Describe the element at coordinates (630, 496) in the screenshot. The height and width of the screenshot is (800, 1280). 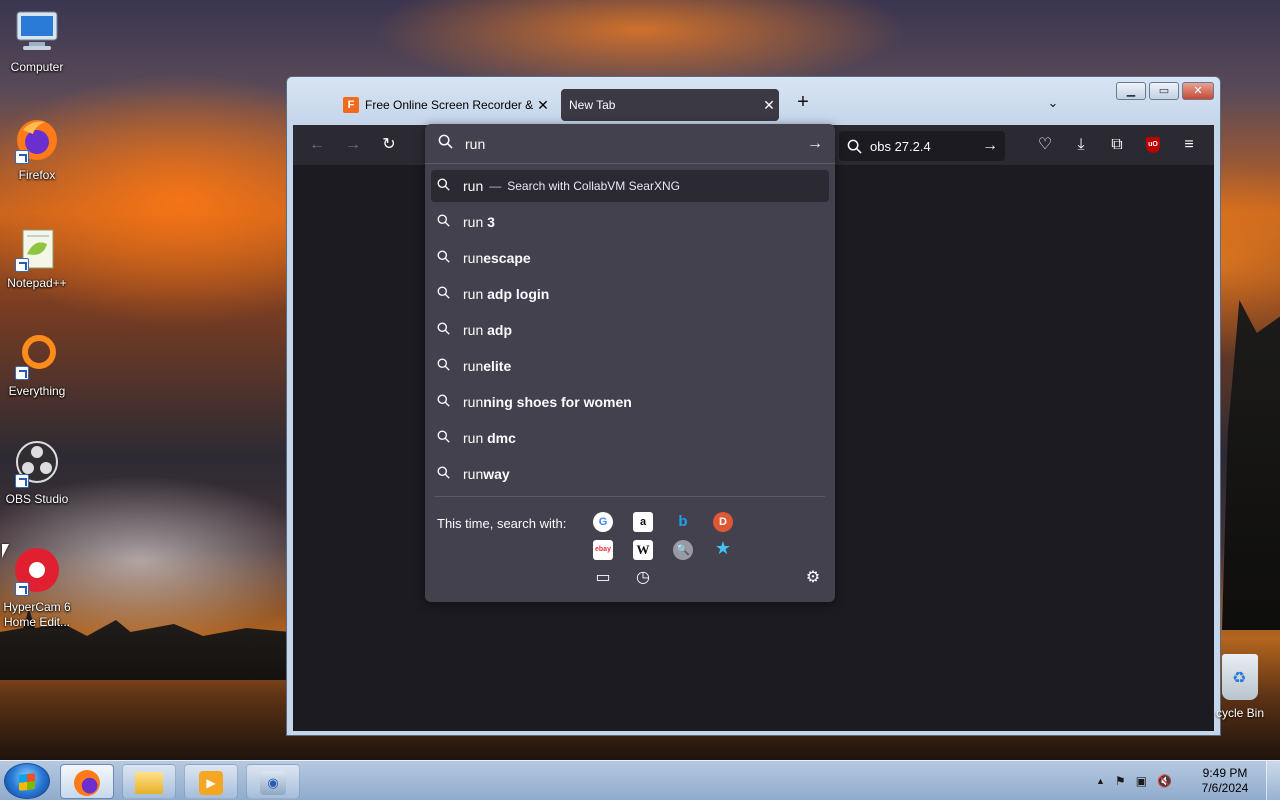
I see `oneoff-divider` at that location.